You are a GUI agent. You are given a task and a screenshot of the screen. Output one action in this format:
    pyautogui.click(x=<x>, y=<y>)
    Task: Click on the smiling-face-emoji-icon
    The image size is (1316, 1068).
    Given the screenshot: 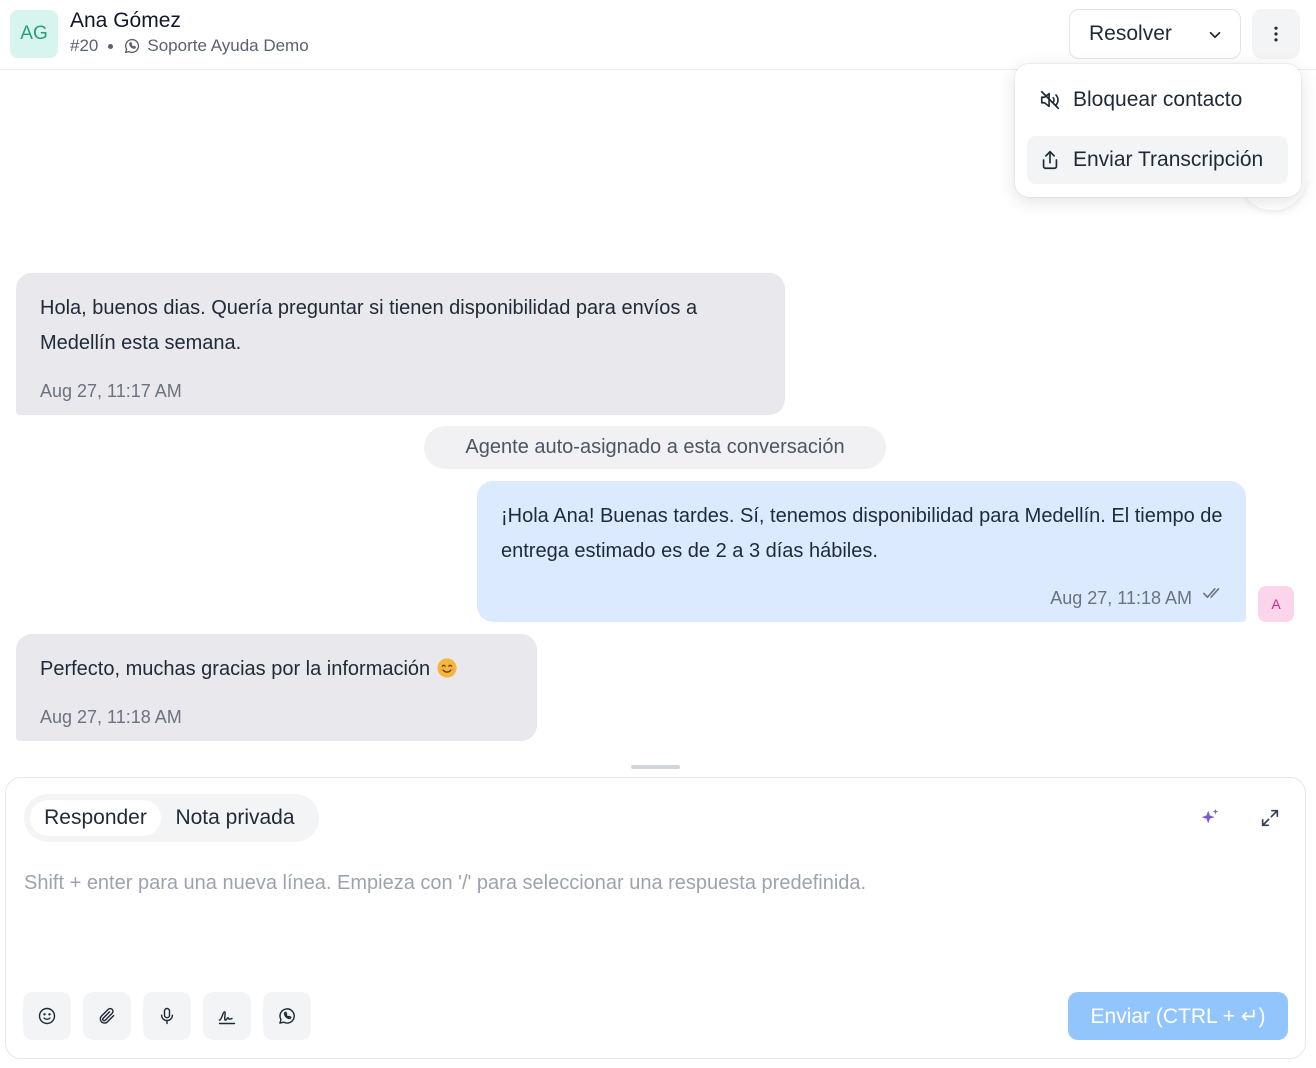 What is the action you would take?
    pyautogui.click(x=447, y=668)
    